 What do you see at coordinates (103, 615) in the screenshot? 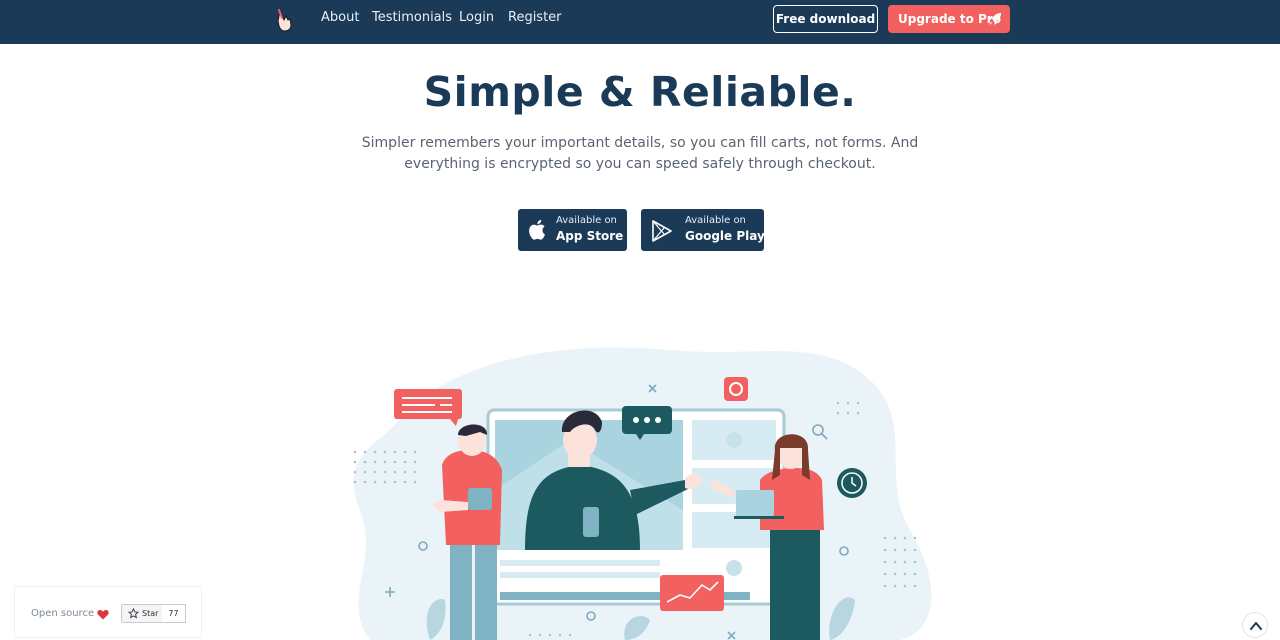
I see `heart-icon` at bounding box center [103, 615].